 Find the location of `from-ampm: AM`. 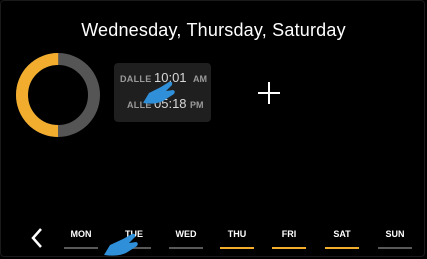

from-ampm: AM is located at coordinates (200, 79).